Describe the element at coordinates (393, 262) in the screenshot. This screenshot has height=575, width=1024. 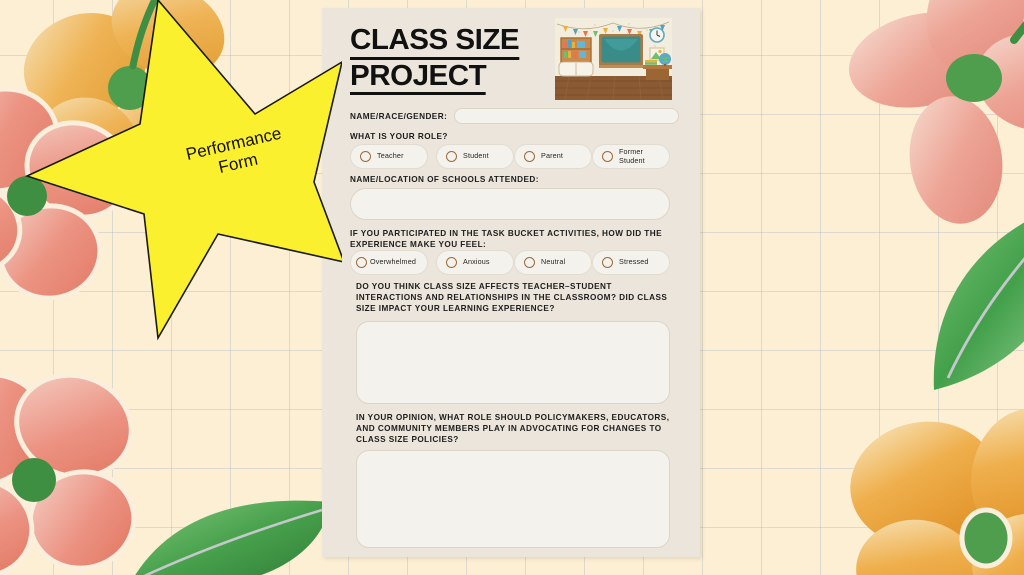
I see `radio-label-overwhelmed: Overwhelmed` at that location.